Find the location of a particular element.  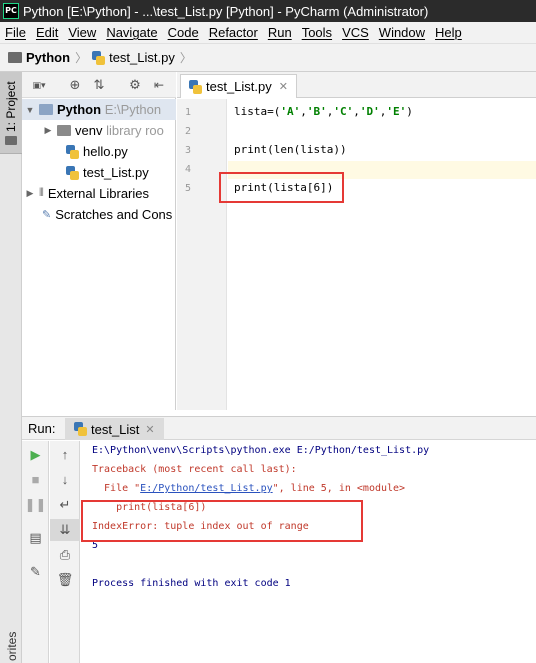

run-toolbar-primary: ▶ ■ ❚❚ ▤ ✎ is located at coordinates (35, 552).